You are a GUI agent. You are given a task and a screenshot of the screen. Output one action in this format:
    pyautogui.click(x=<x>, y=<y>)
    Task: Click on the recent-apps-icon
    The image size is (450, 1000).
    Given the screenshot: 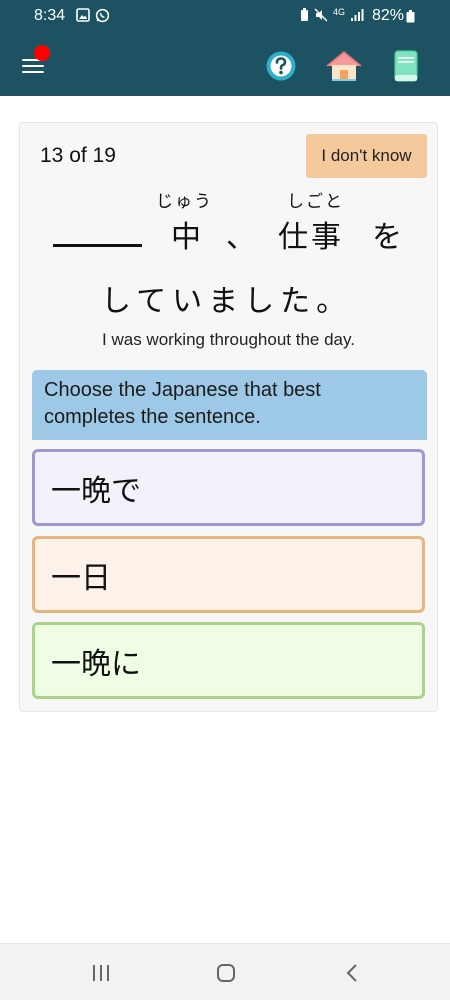 What is the action you would take?
    pyautogui.click(x=101, y=973)
    